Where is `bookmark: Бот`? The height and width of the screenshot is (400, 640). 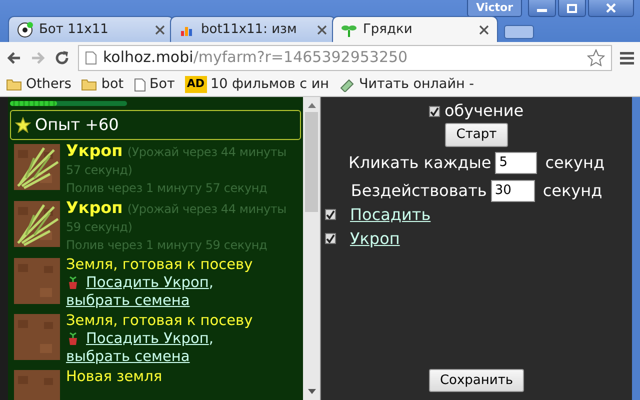
bookmark: Бот is located at coordinates (154, 84).